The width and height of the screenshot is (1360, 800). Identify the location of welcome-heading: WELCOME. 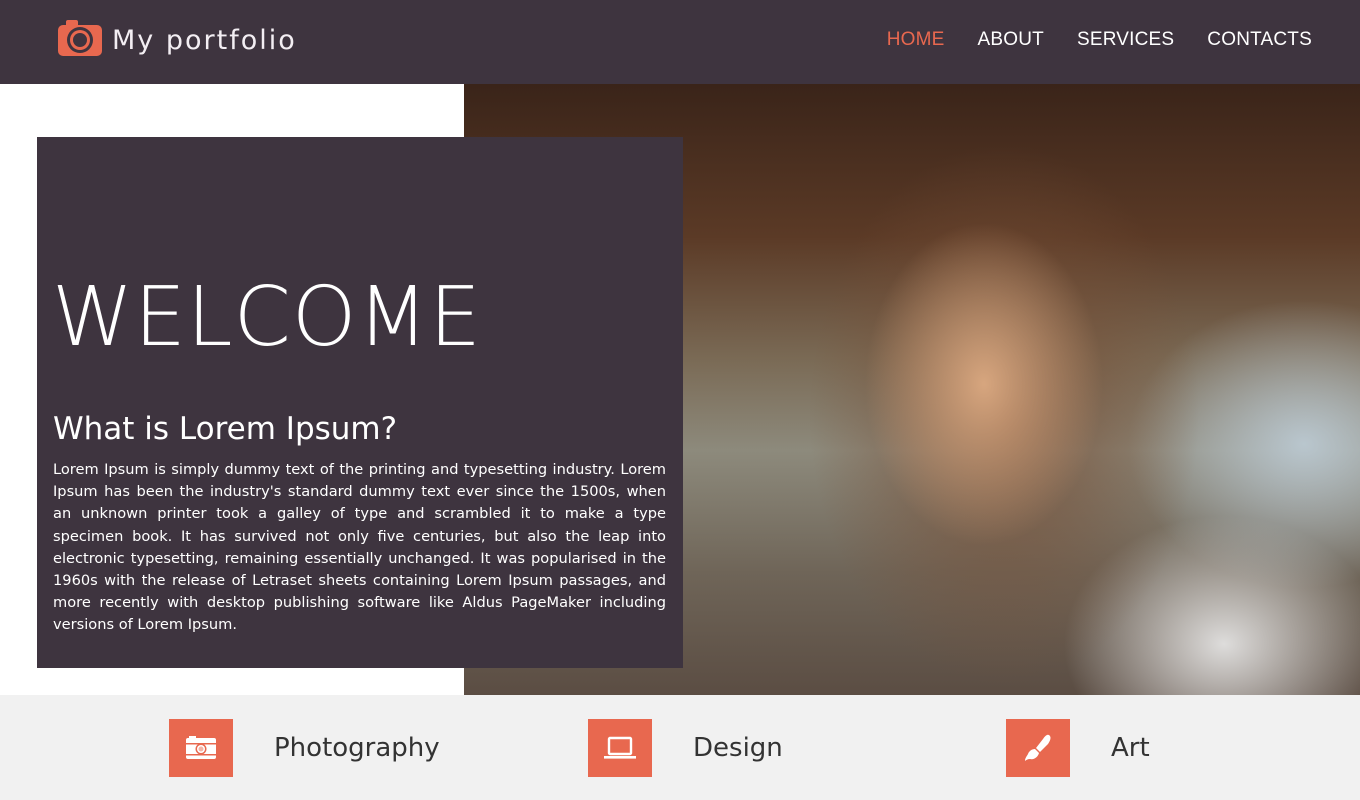
(267, 317).